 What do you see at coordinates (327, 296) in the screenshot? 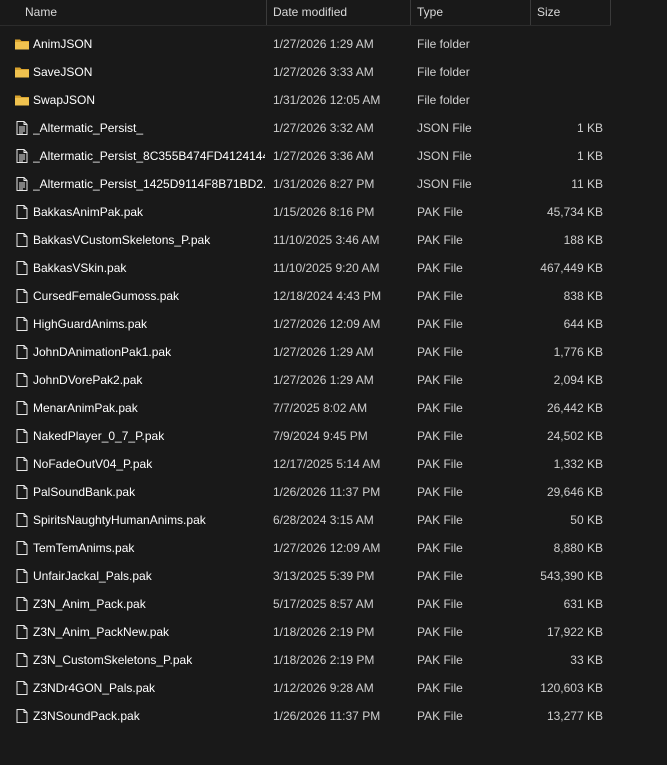
I see `file-date-modified: 12/18/2024 4:43 PM` at bounding box center [327, 296].